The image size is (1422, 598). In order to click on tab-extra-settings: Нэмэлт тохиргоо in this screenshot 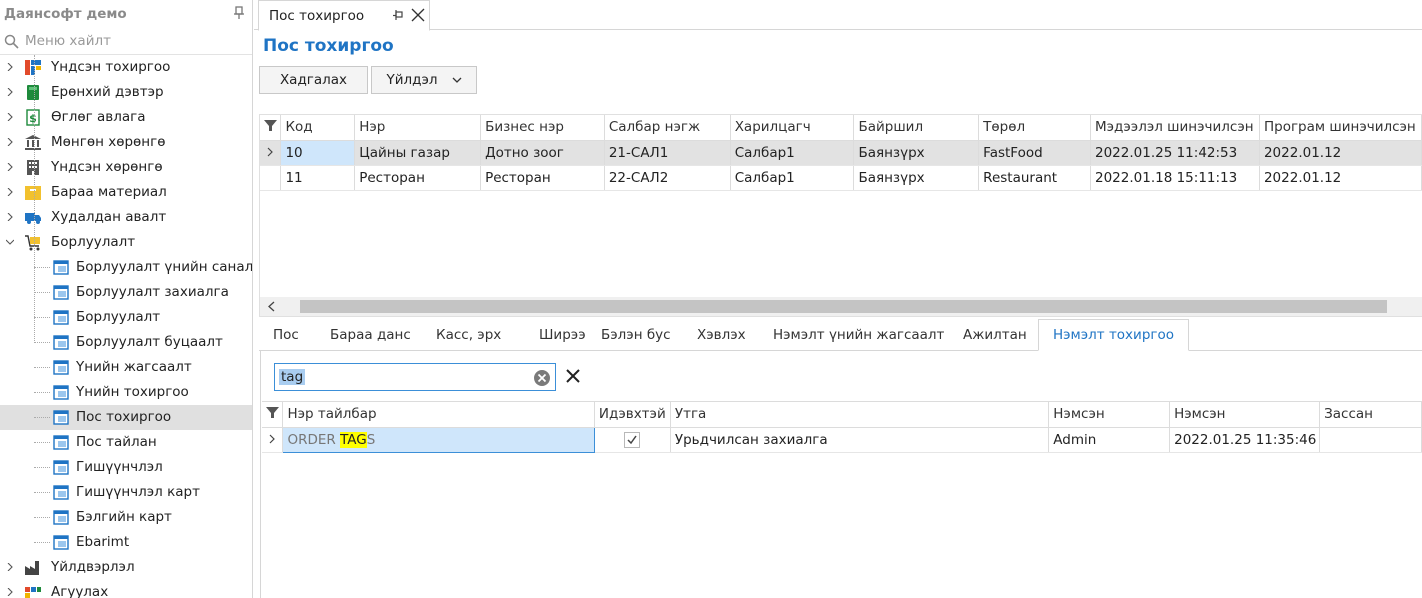, I will do `click(1114, 335)`.